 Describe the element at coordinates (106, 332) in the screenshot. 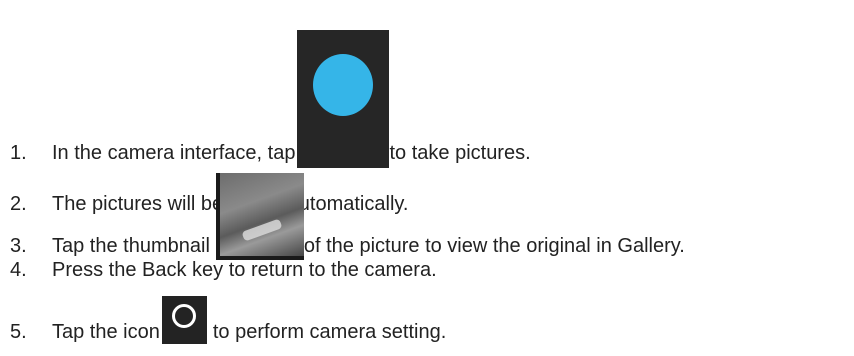

I see `step-text-before: Tap the icon` at that location.